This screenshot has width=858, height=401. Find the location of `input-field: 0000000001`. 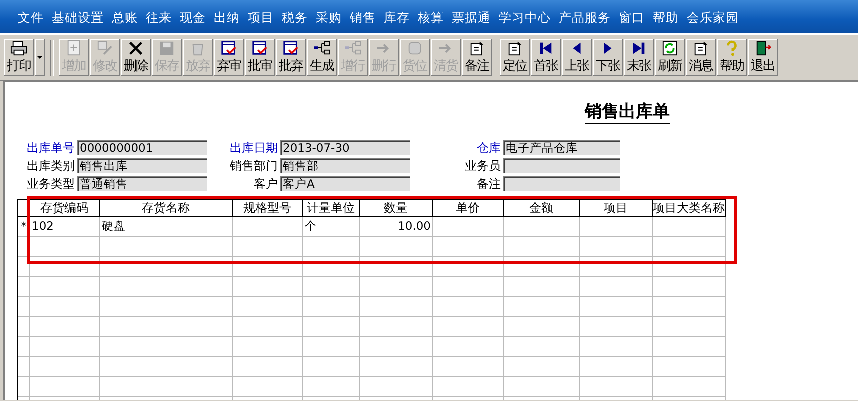

input-field: 0000000001 is located at coordinates (142, 148).